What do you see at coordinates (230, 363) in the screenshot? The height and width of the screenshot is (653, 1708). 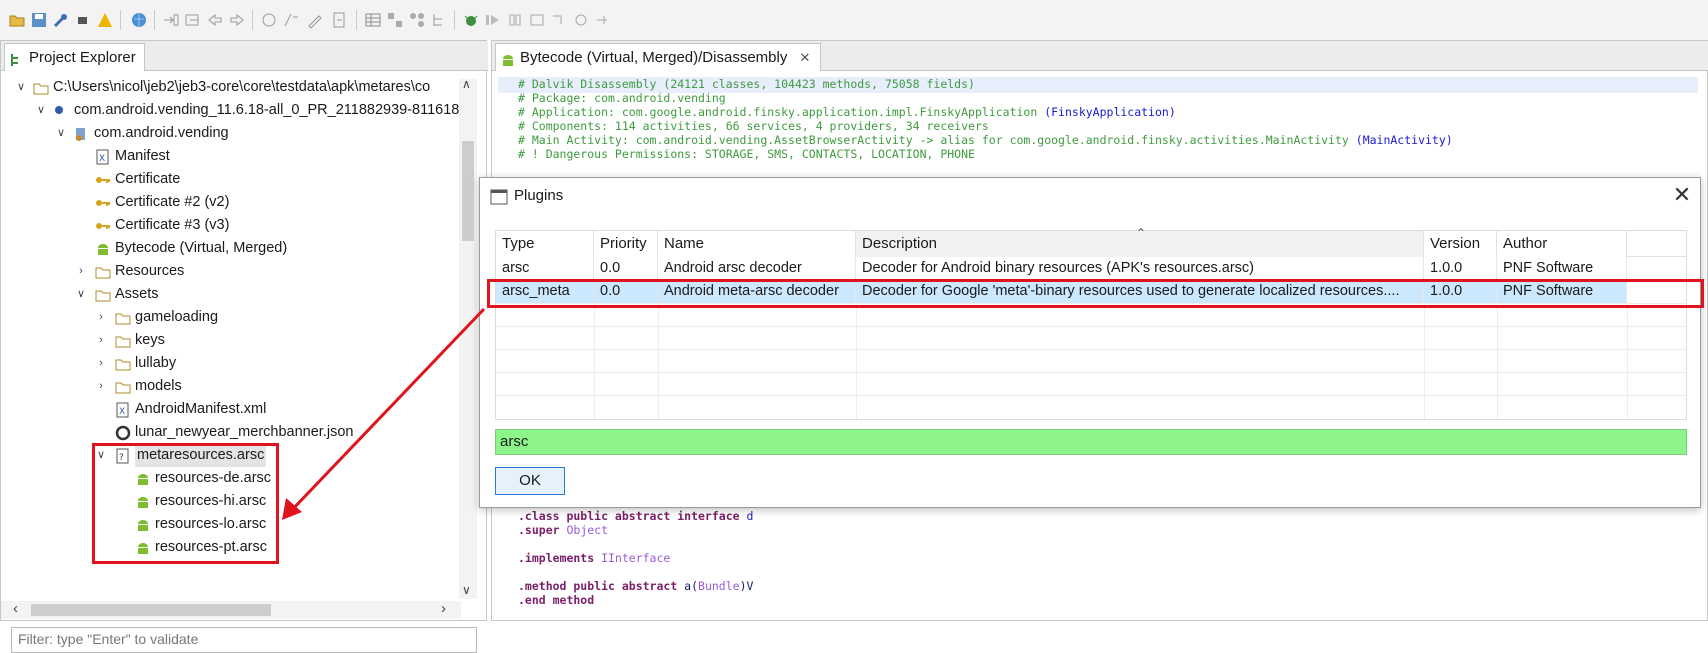 I see `tree-item: › lullaby` at bounding box center [230, 363].